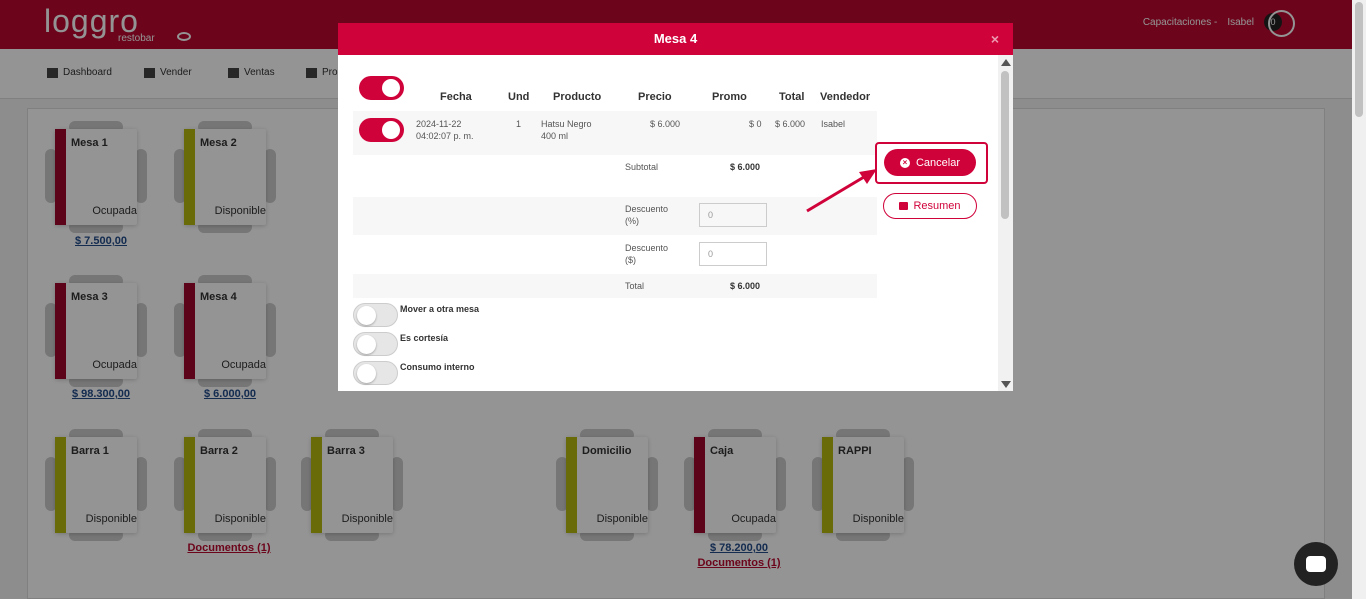  I want to click on discount-row, so click(615, 216).